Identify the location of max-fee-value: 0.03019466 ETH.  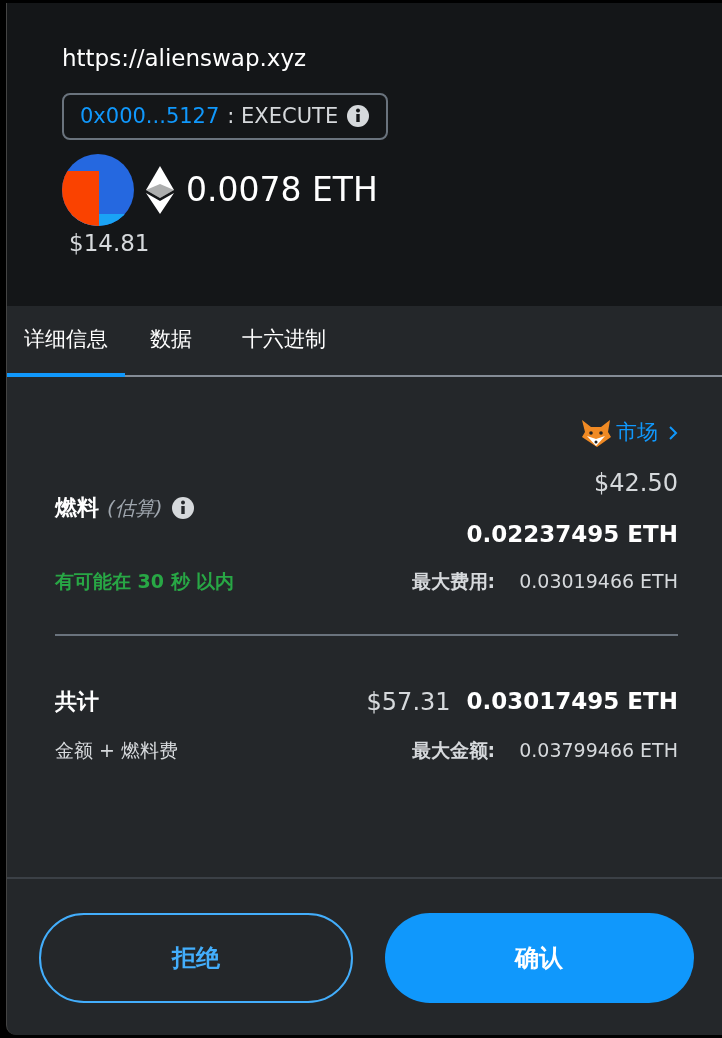
(598, 581).